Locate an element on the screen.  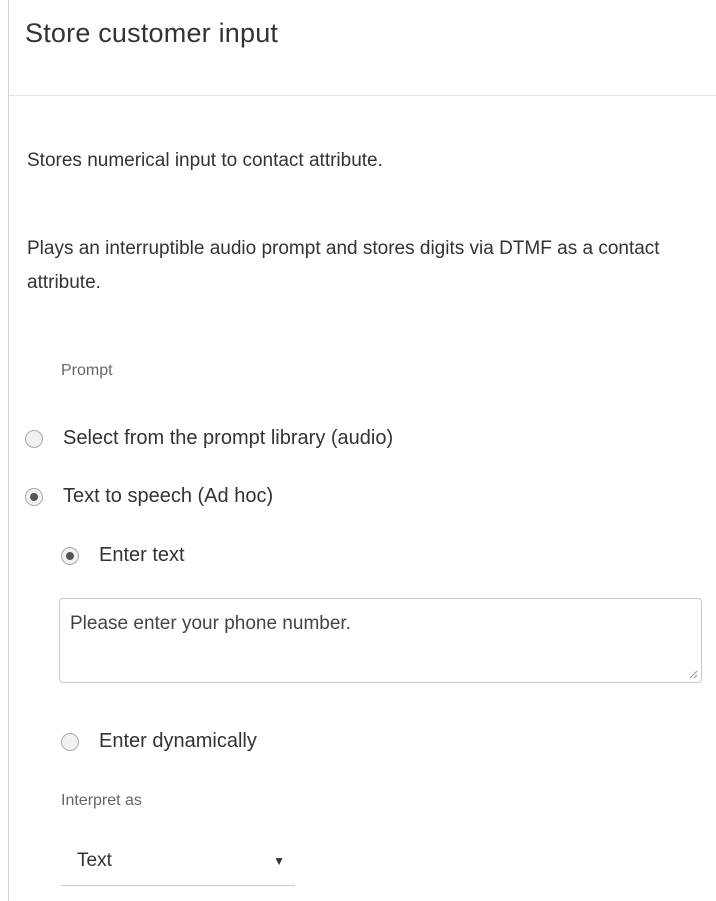
text-to-speech-radio is located at coordinates (34, 496).